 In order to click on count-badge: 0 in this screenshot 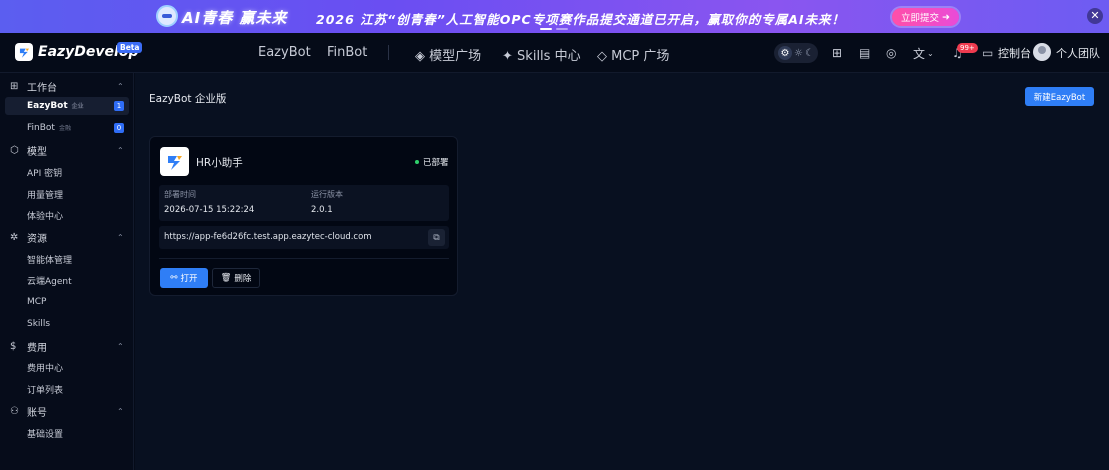, I will do `click(119, 128)`.